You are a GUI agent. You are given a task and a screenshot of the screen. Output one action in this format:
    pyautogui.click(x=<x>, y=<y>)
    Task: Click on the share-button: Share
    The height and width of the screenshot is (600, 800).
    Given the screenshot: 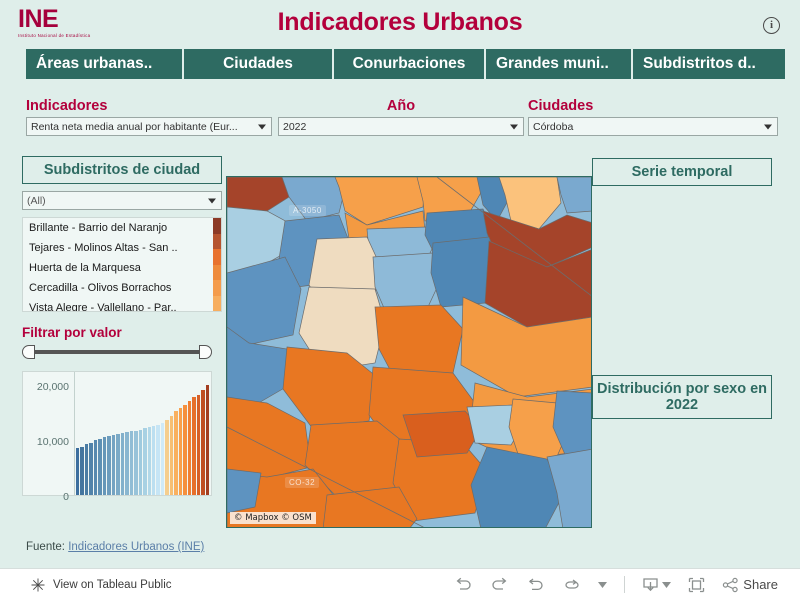 What is the action you would take?
    pyautogui.click(x=750, y=585)
    